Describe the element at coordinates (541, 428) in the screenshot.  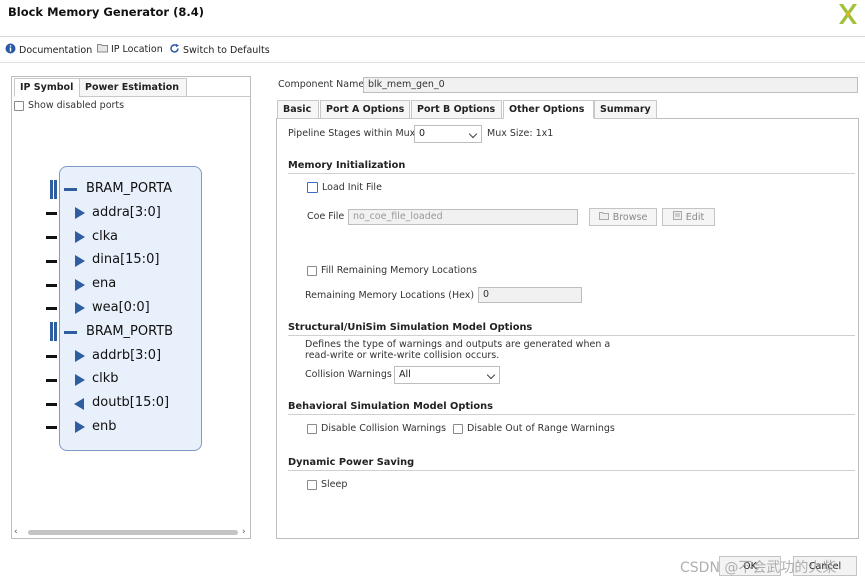
I see `disable-range-label: Disable Out of Range Warnings` at that location.